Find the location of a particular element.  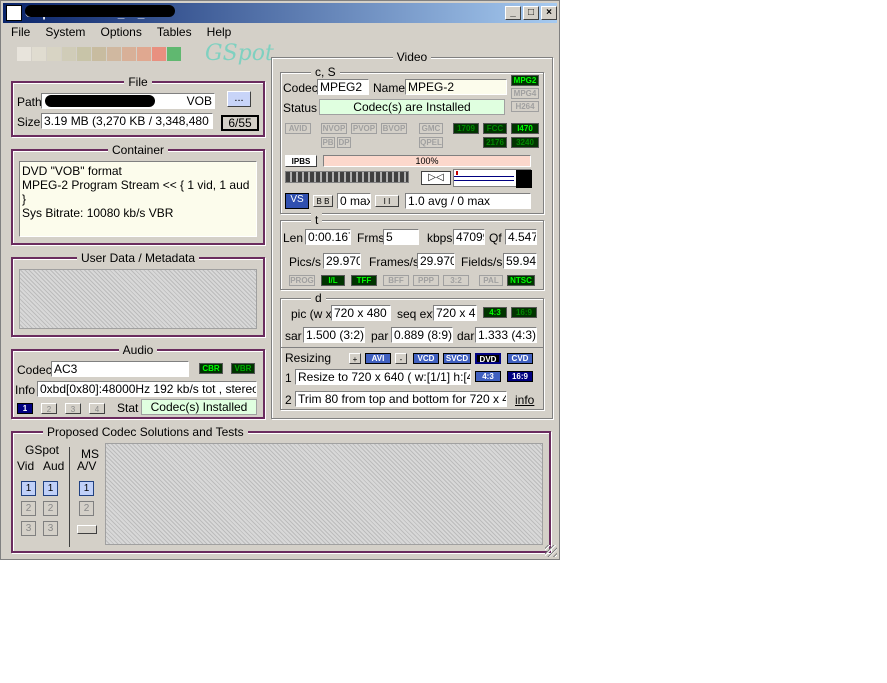

menu-system: System is located at coordinates (65, 32).